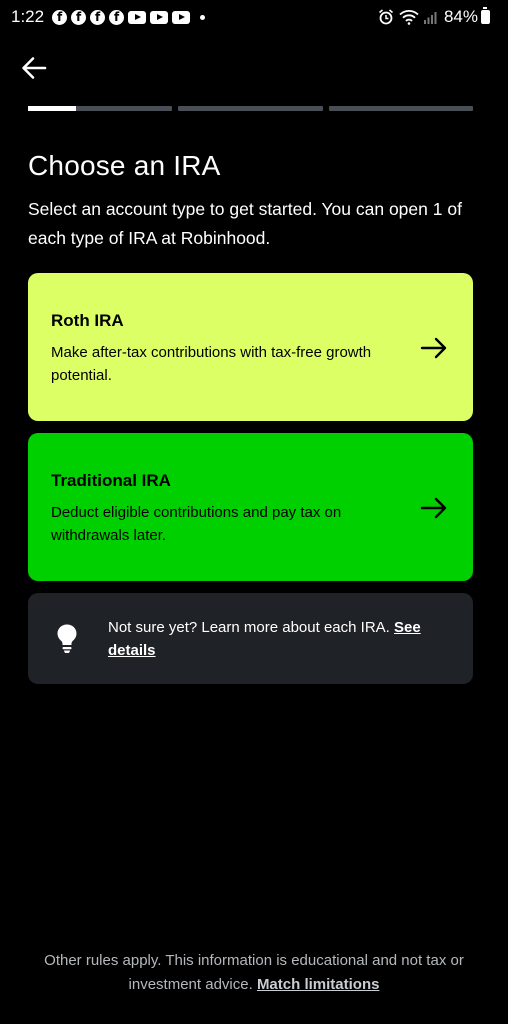  What do you see at coordinates (386, 17) in the screenshot?
I see `alarm-icon` at bounding box center [386, 17].